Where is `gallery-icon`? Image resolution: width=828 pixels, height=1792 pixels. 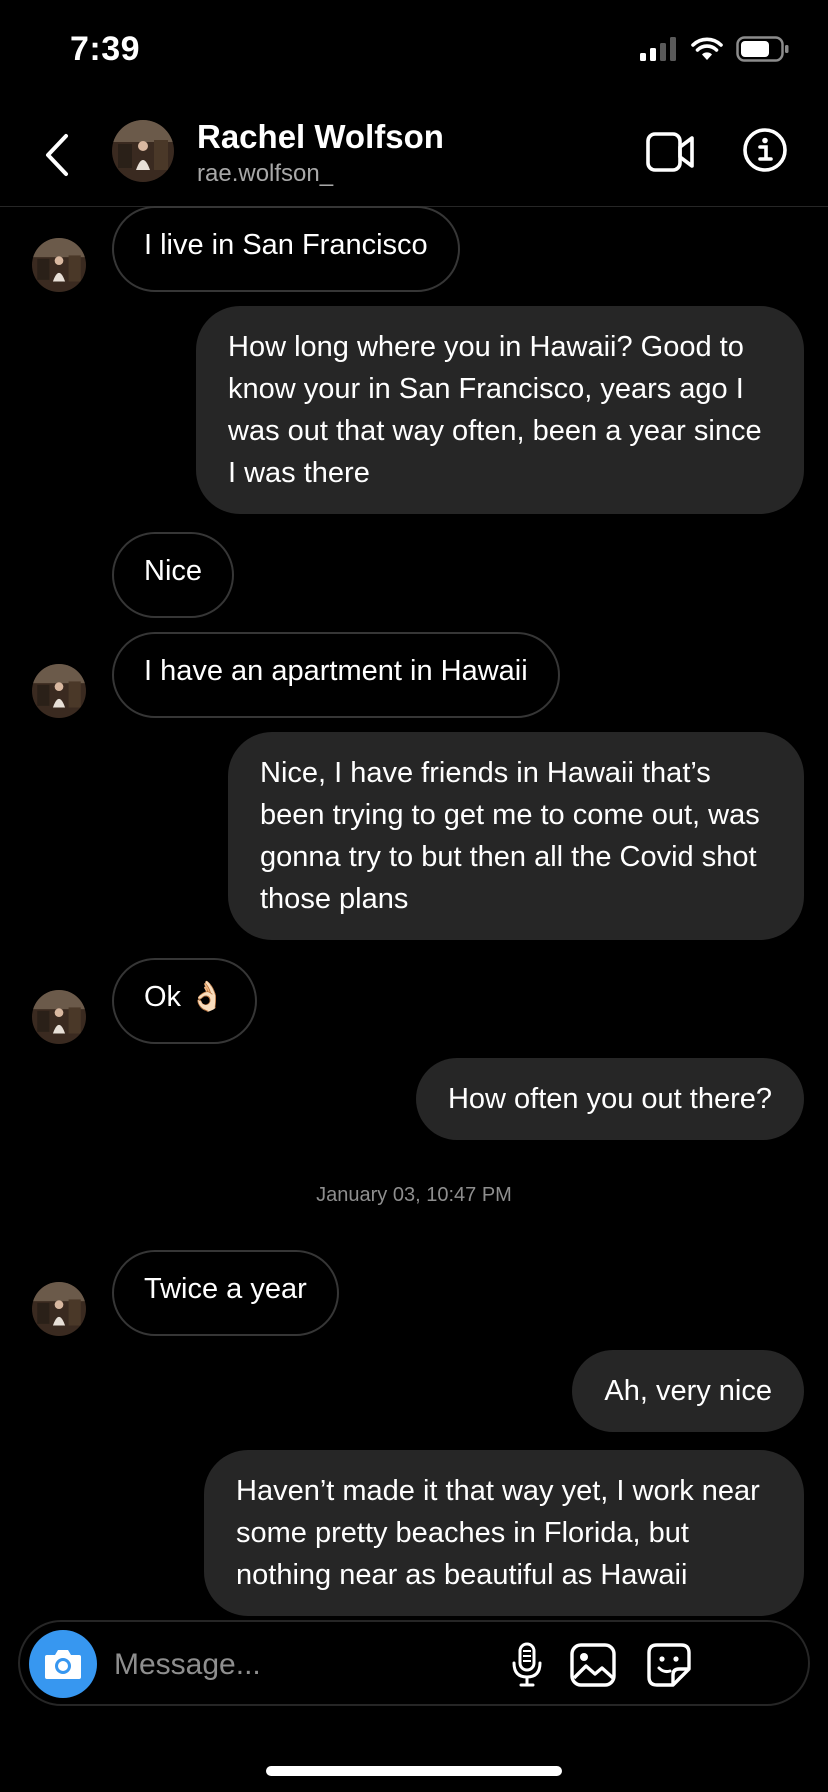 gallery-icon is located at coordinates (593, 1665).